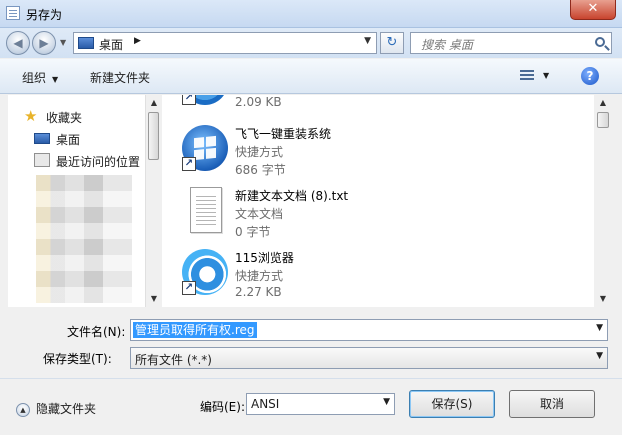 This screenshot has height=435, width=622. Describe the element at coordinates (546, 75) in the screenshot. I see `view-dropdown-icon: ▼` at that location.